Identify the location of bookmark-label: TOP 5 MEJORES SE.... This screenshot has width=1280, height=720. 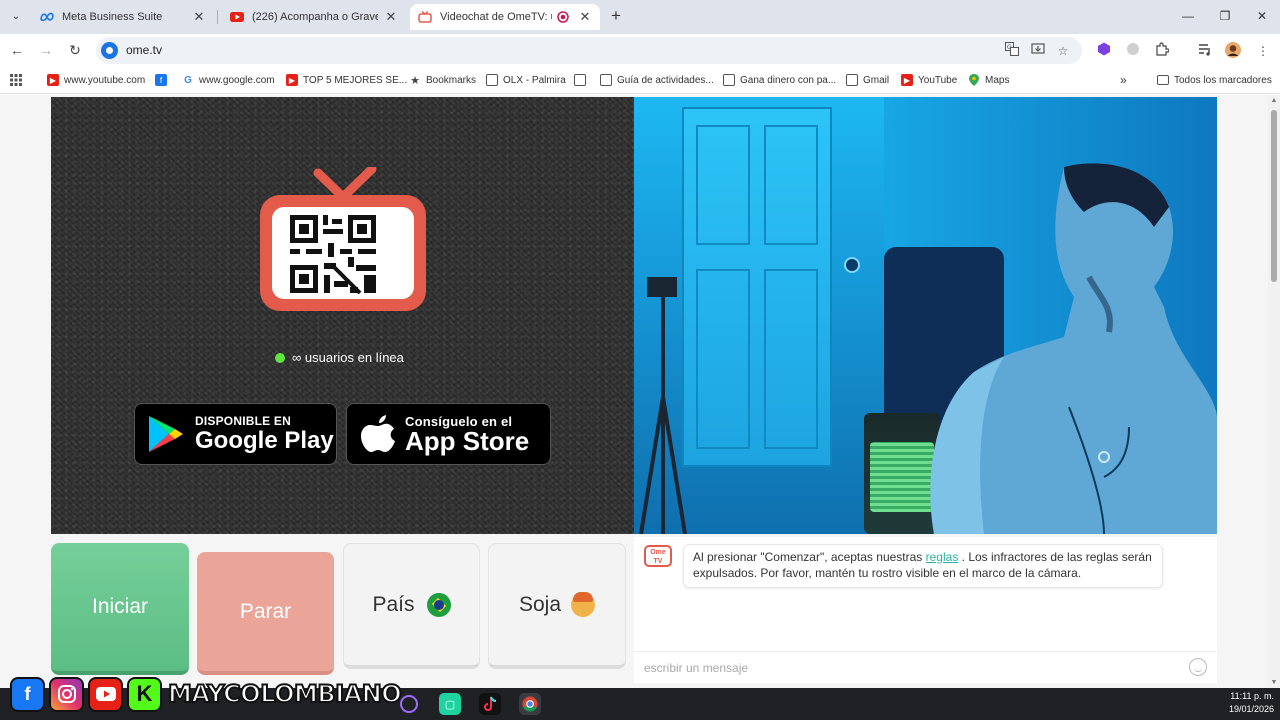
(355, 80).